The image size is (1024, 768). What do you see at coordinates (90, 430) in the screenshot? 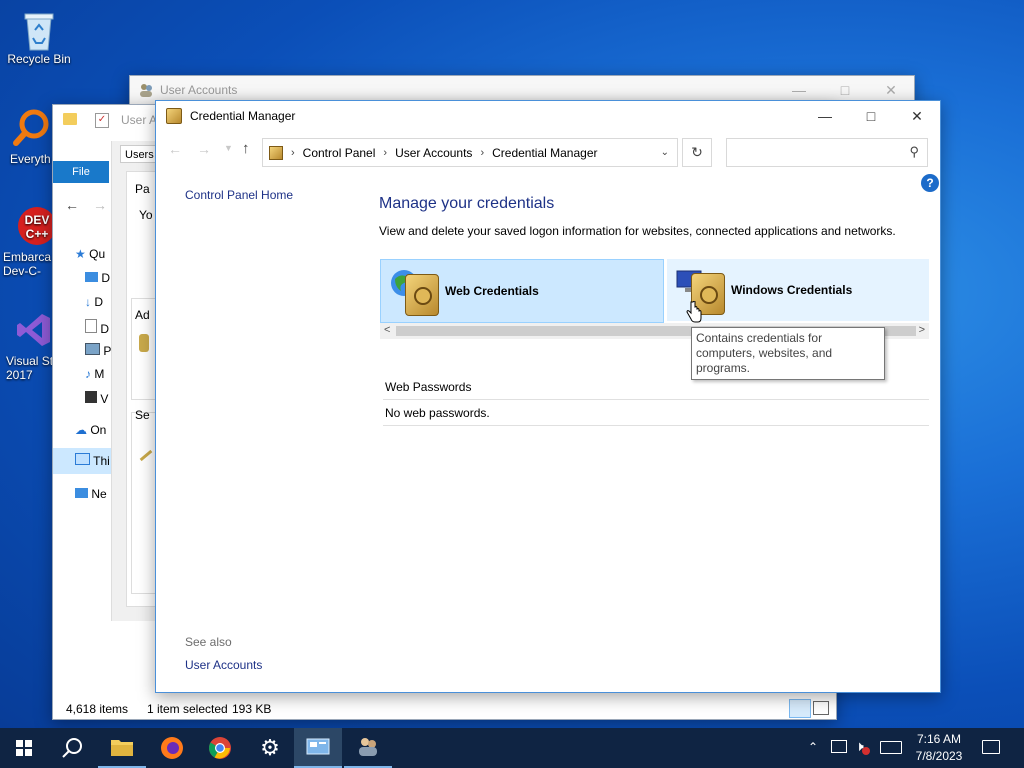
I see `nav-onedrive: ☁ On` at bounding box center [90, 430].